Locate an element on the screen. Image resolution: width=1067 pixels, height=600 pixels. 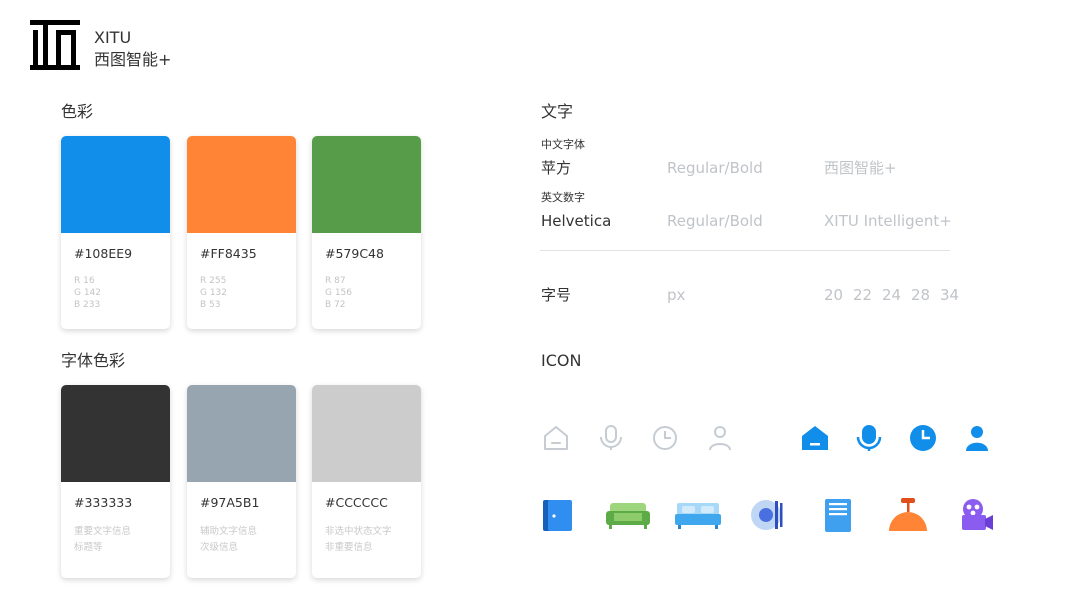
icon-section-title: ICON is located at coordinates (561, 360).